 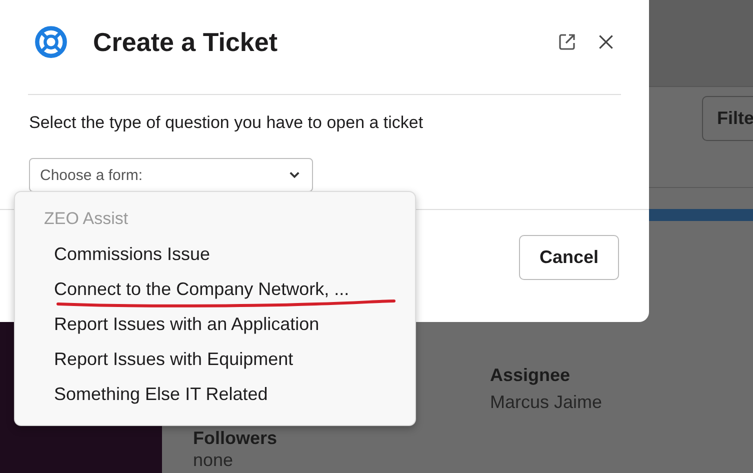 What do you see at coordinates (547, 402) in the screenshot?
I see `assignee-value: Marcus Jaime` at bounding box center [547, 402].